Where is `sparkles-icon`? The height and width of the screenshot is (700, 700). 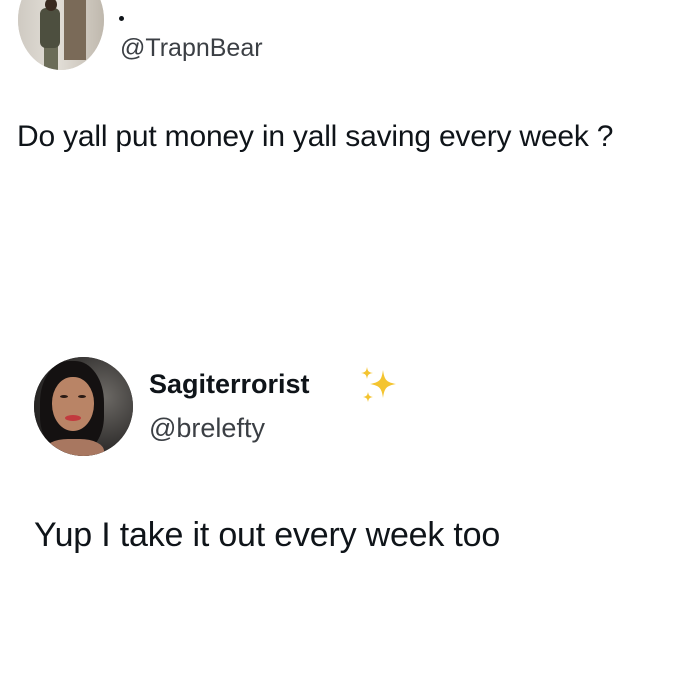 sparkles-icon is located at coordinates (378, 384).